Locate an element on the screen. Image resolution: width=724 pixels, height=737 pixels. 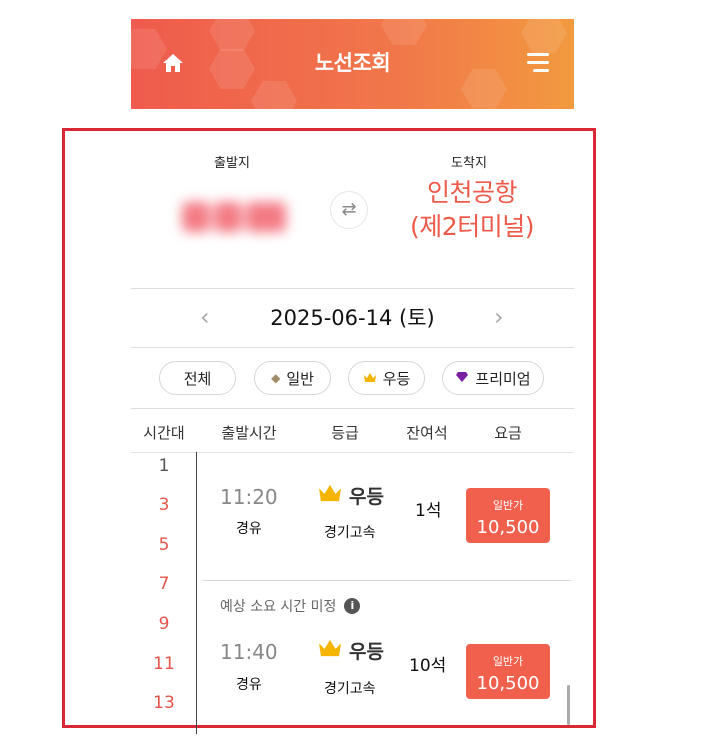
hour-marker: 5 is located at coordinates (164, 545).